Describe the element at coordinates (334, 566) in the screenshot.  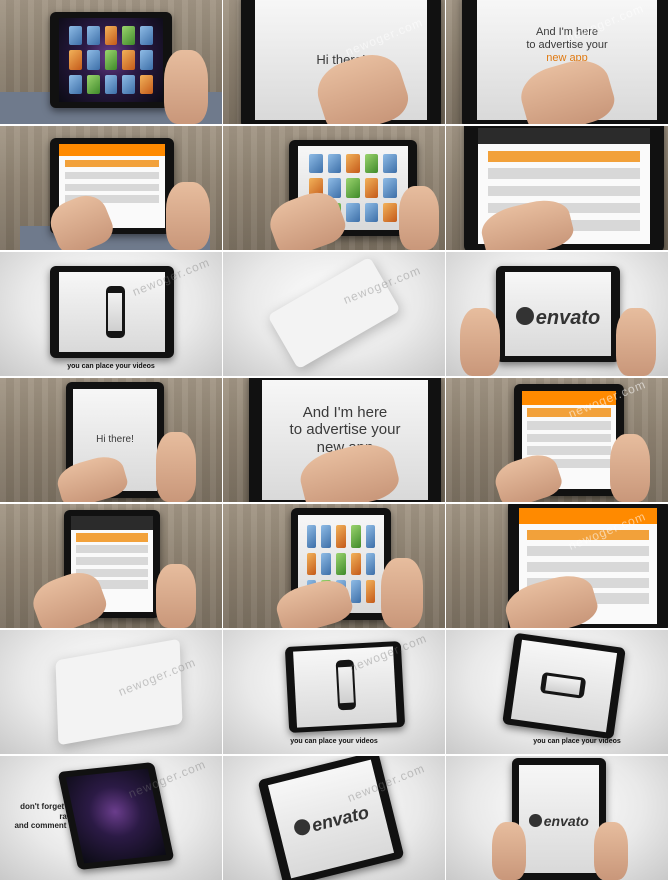
I see `frame-14-app-grid` at that location.